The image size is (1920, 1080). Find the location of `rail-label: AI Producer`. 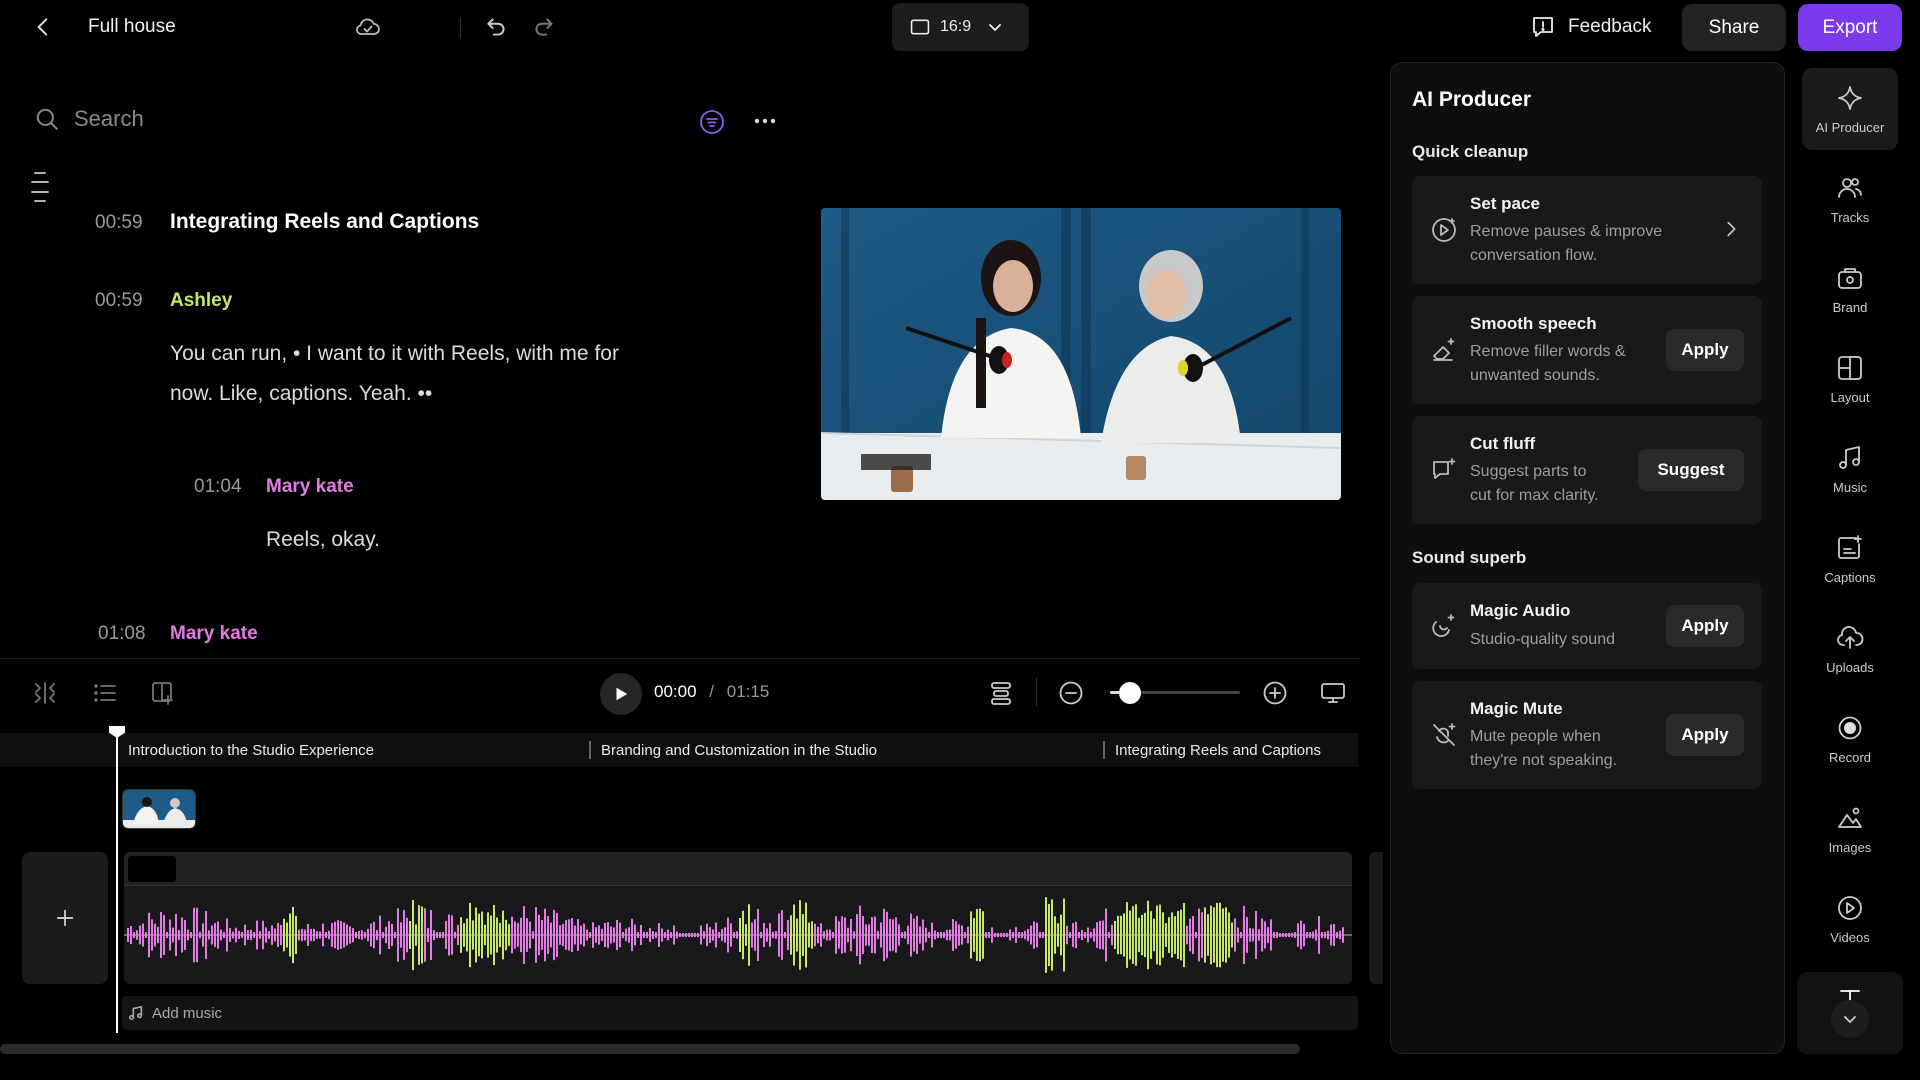

rail-label: AI Producer is located at coordinates (1850, 127).